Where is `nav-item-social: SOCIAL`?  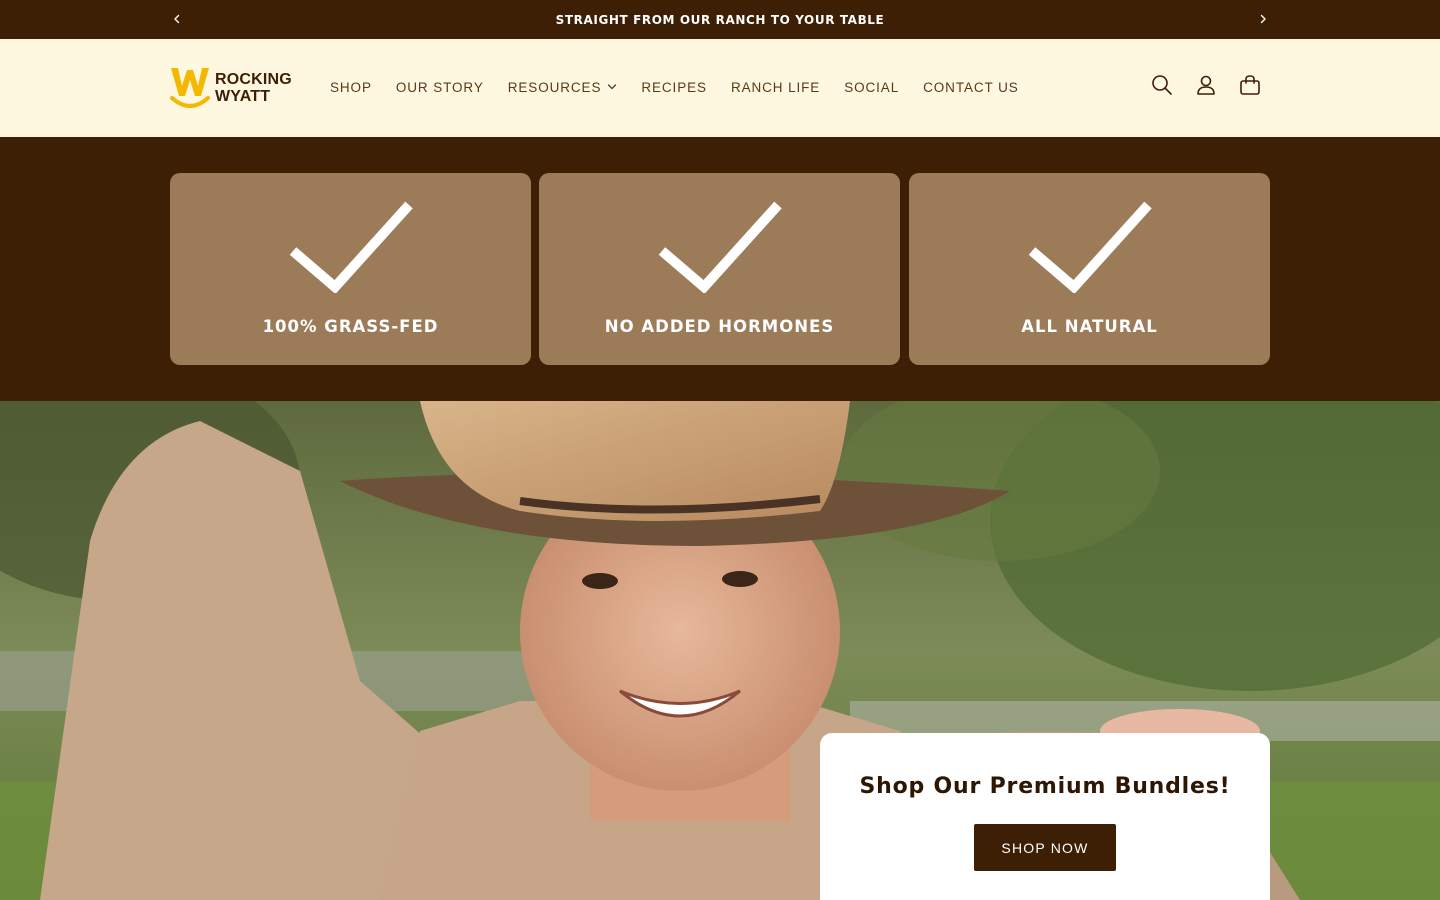 nav-item-social: SOCIAL is located at coordinates (871, 87).